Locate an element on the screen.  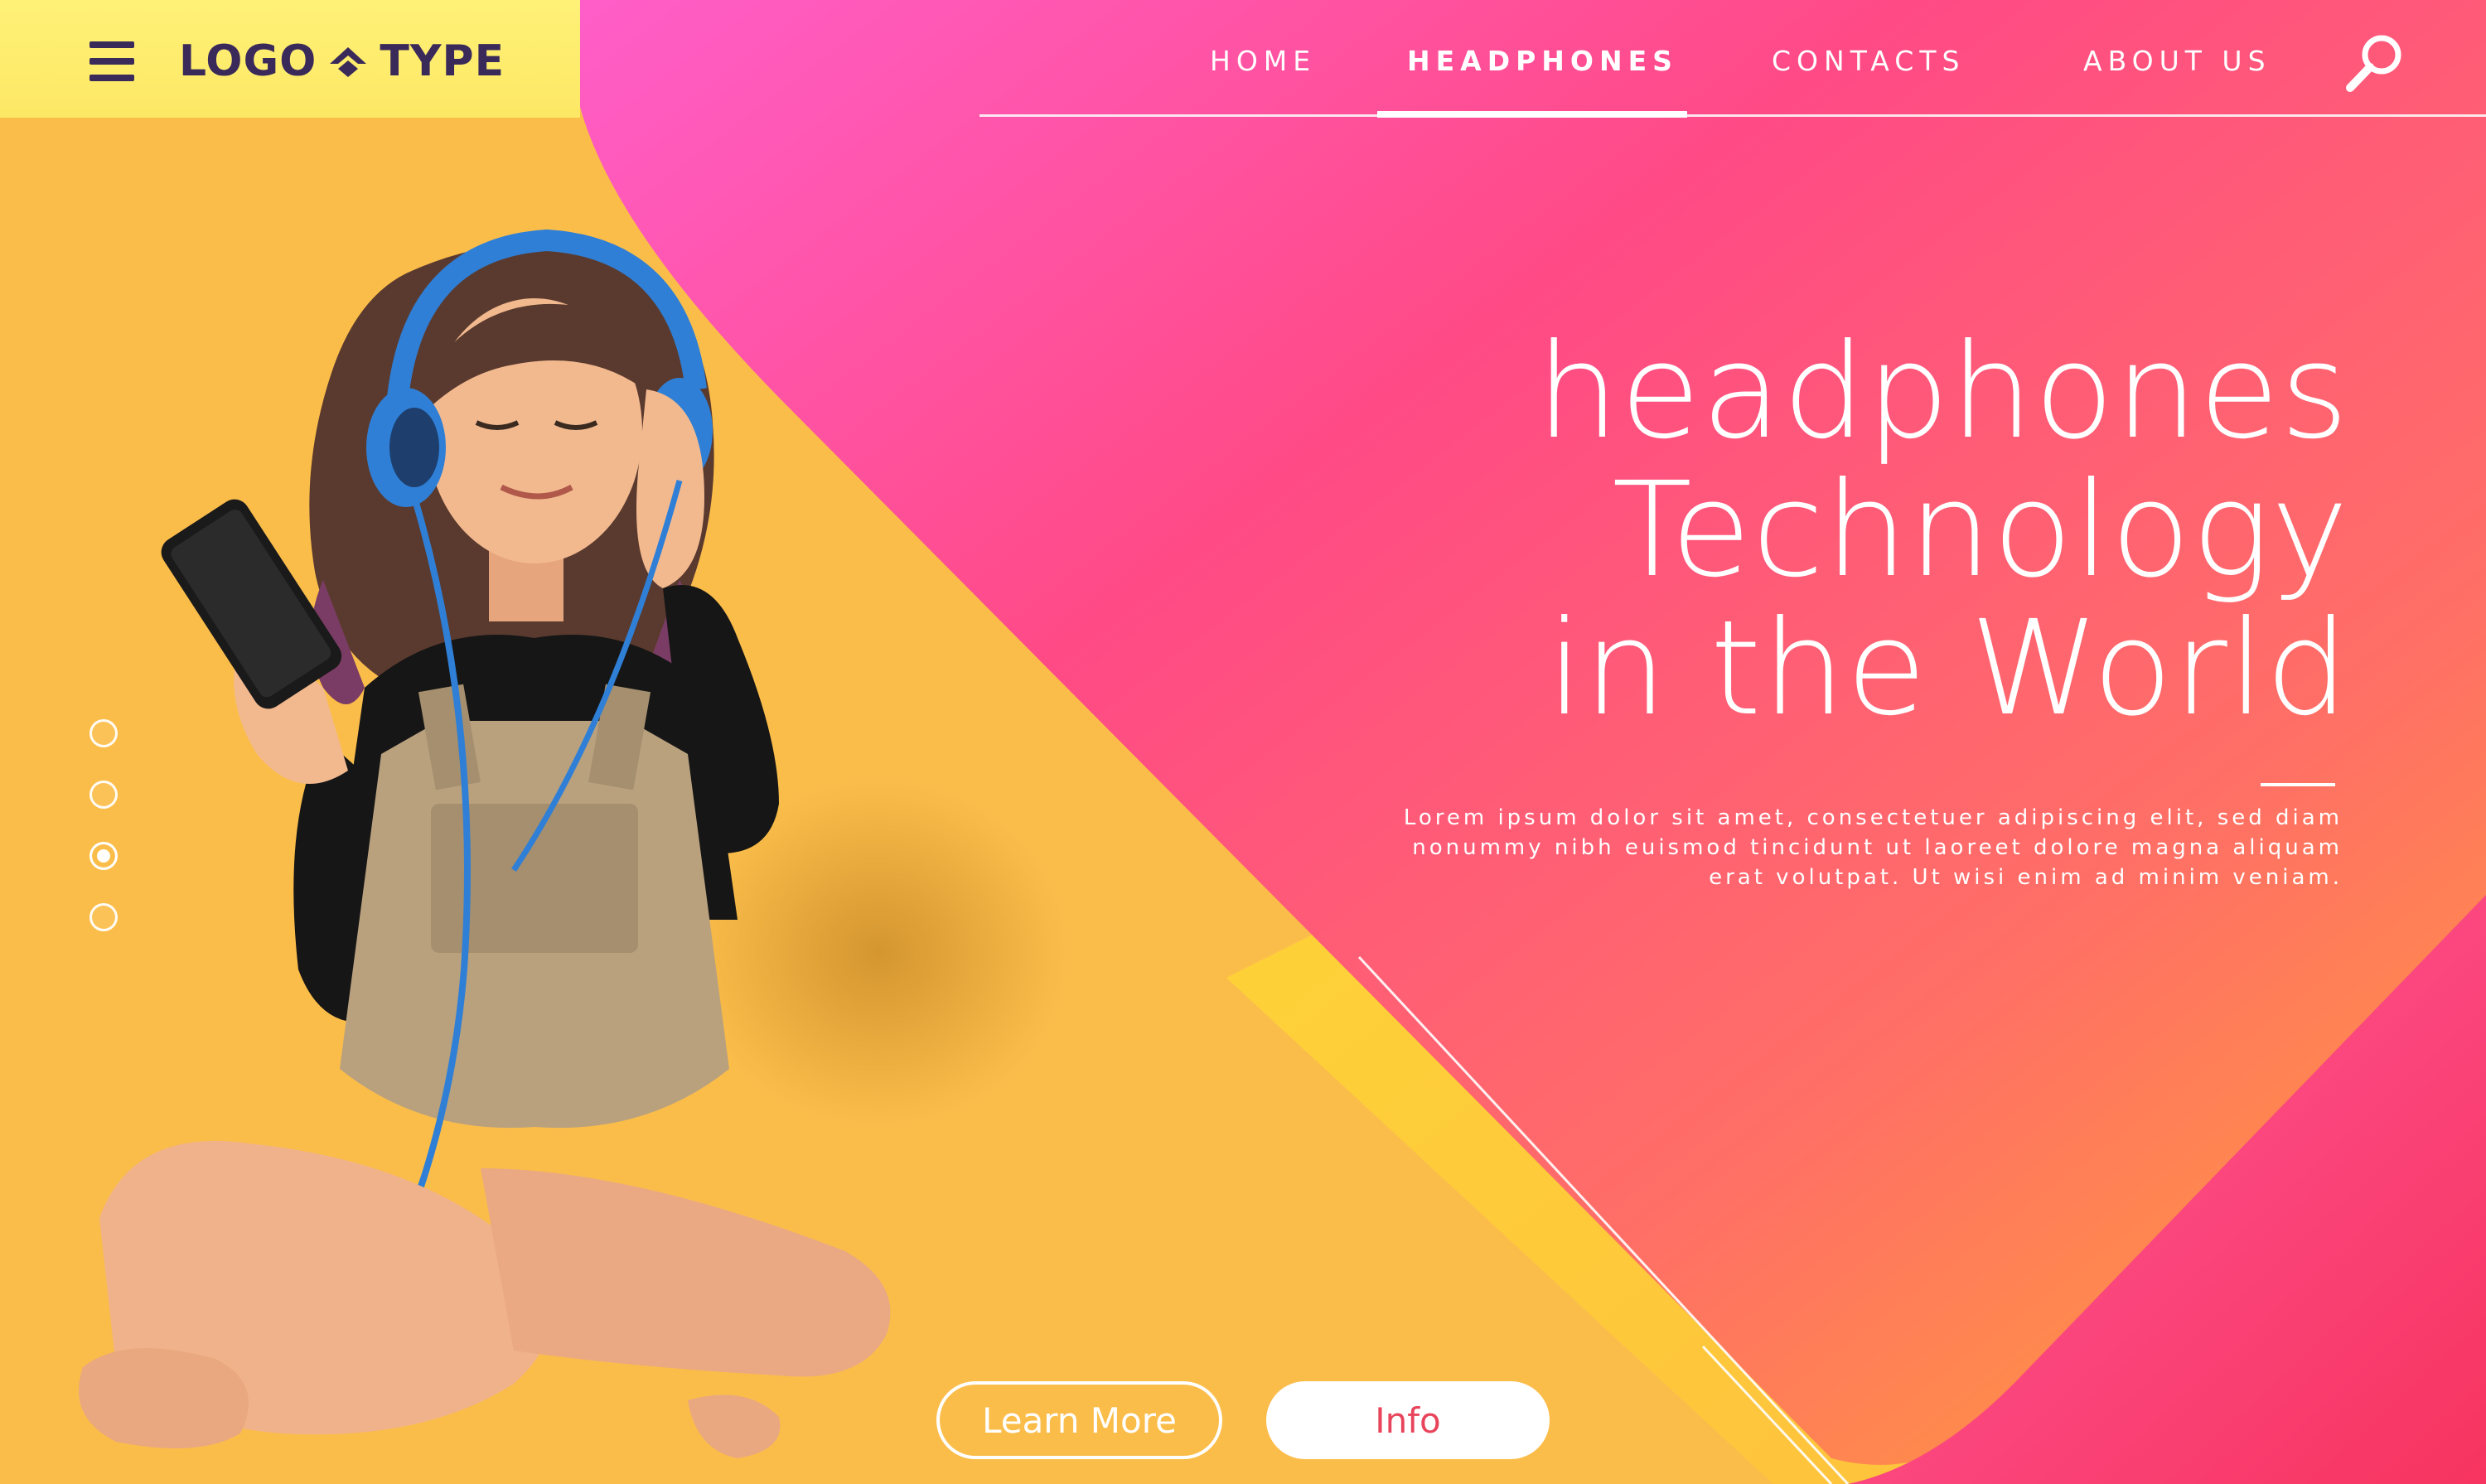
logo-text-left: LOGO is located at coordinates (248, 61).